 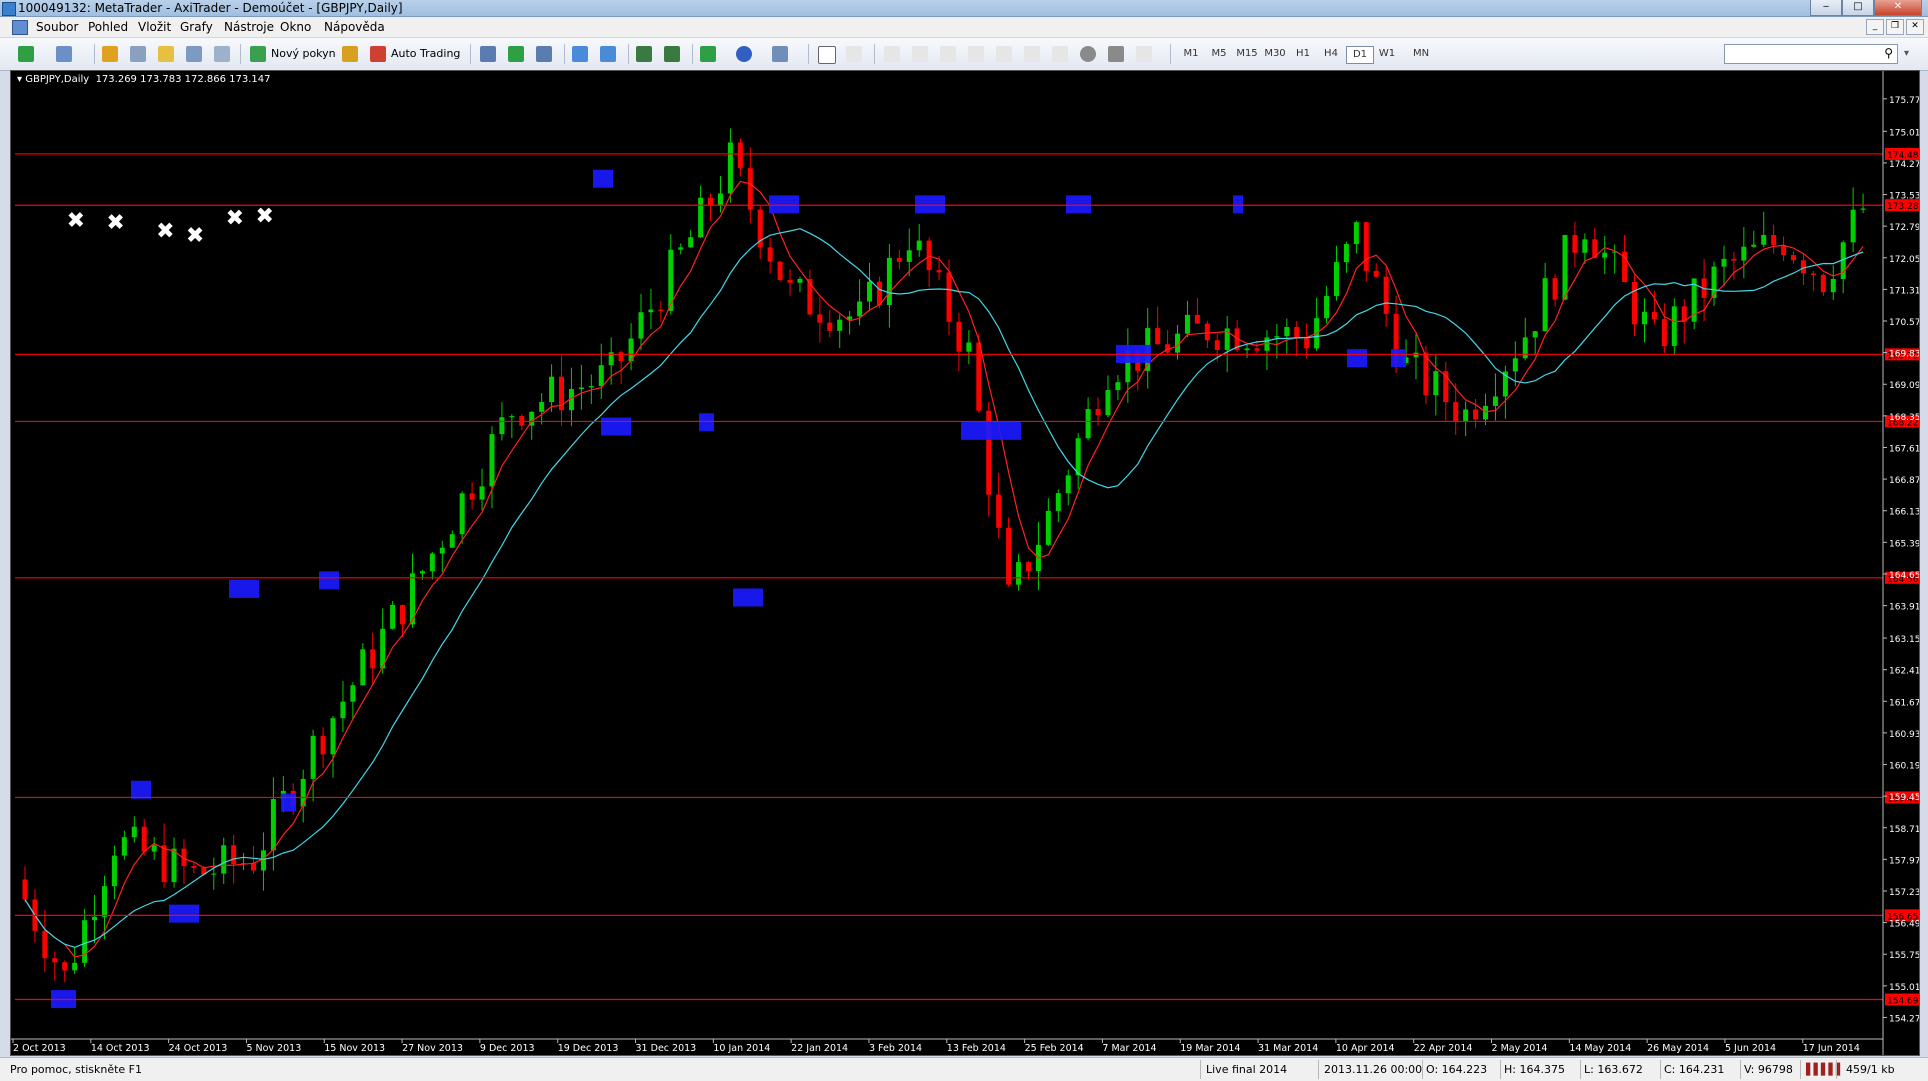 I want to click on auto-trading-icon, so click(x=378, y=54).